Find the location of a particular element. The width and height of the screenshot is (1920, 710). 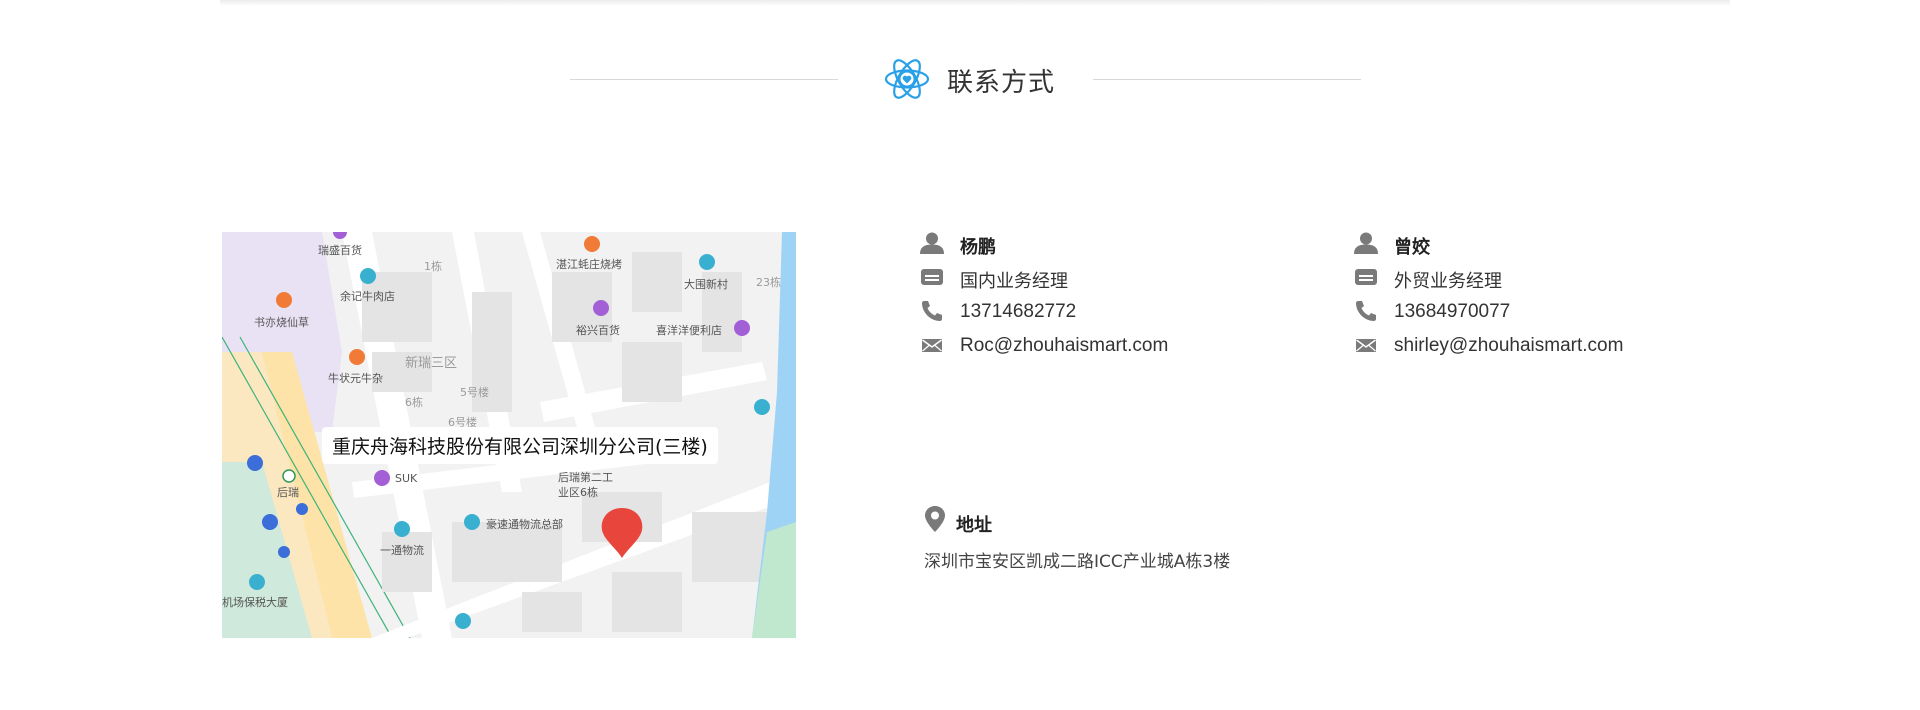

map-poi: 机场保税大厦 is located at coordinates (255, 602).